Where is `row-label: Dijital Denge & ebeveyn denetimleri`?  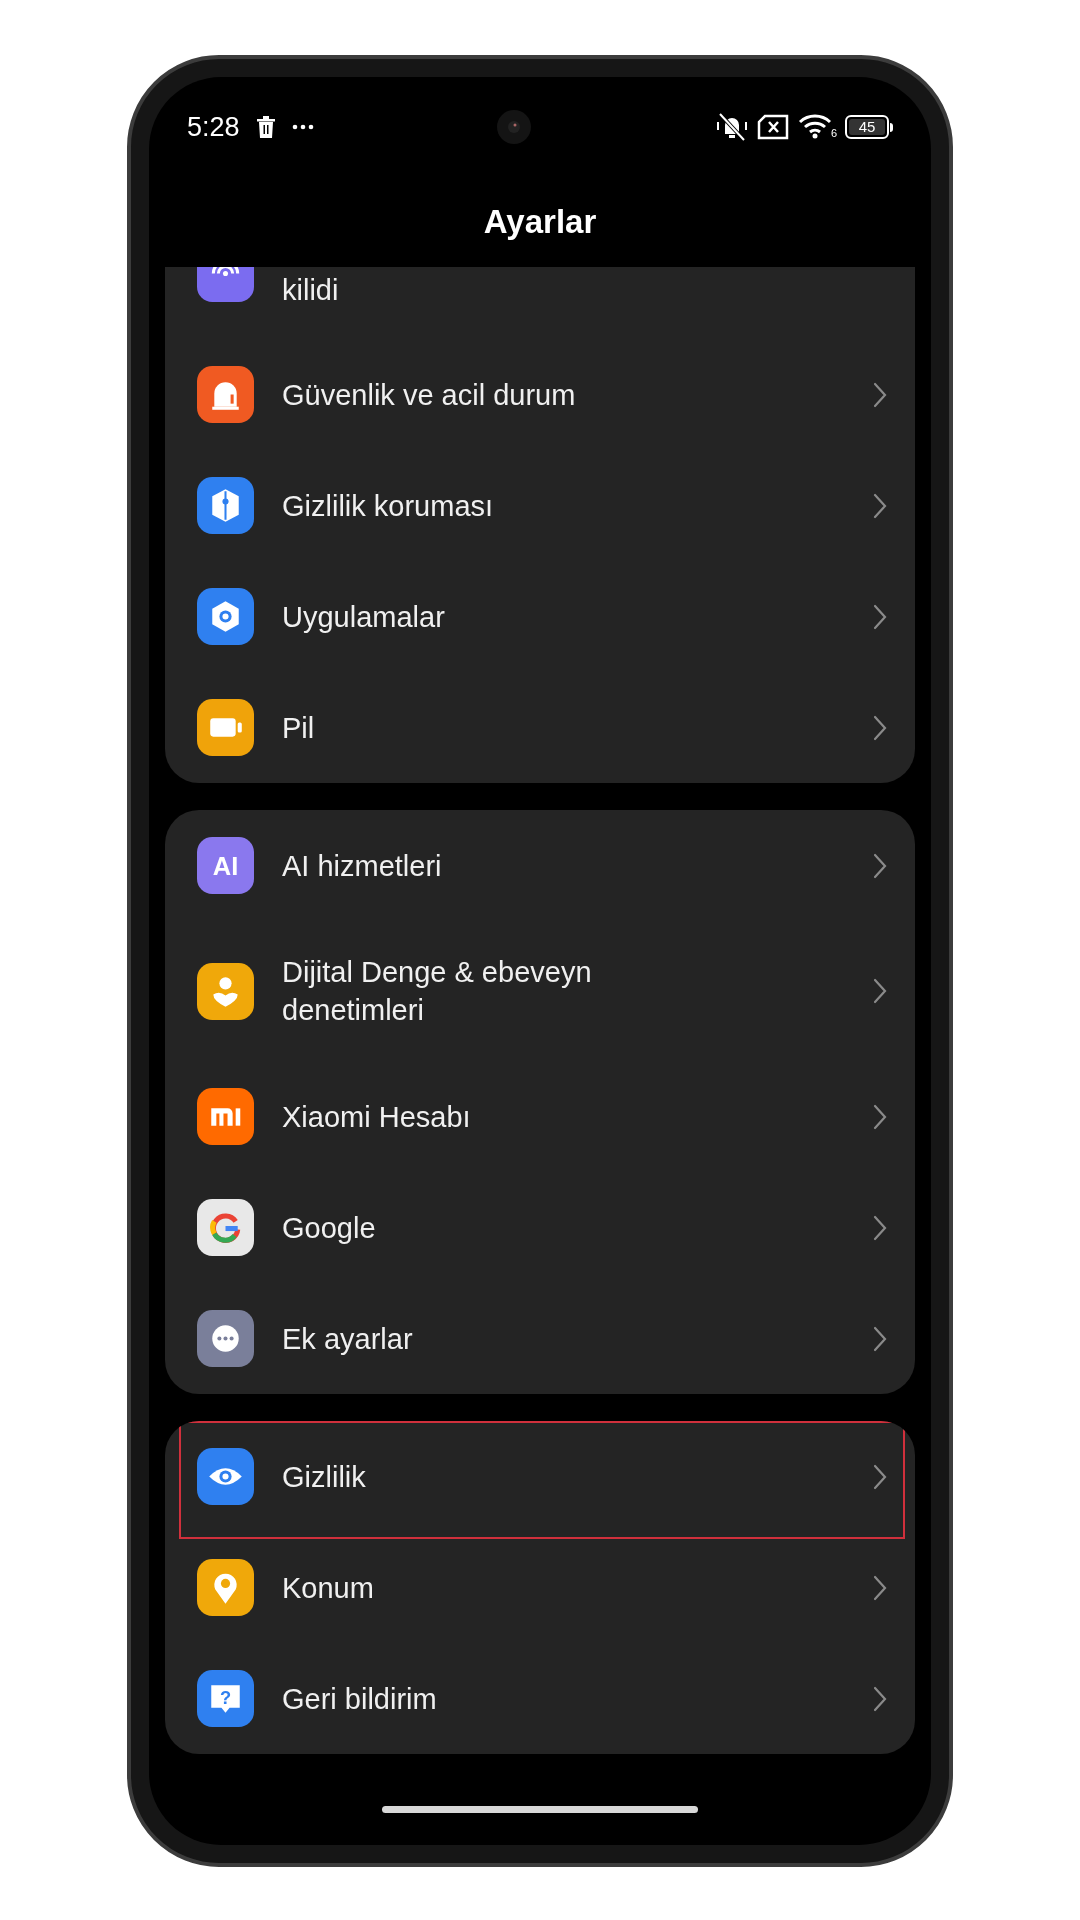
row-label: Dijital Denge & ebeveyn denetimleri is located at coordinates (437, 991).